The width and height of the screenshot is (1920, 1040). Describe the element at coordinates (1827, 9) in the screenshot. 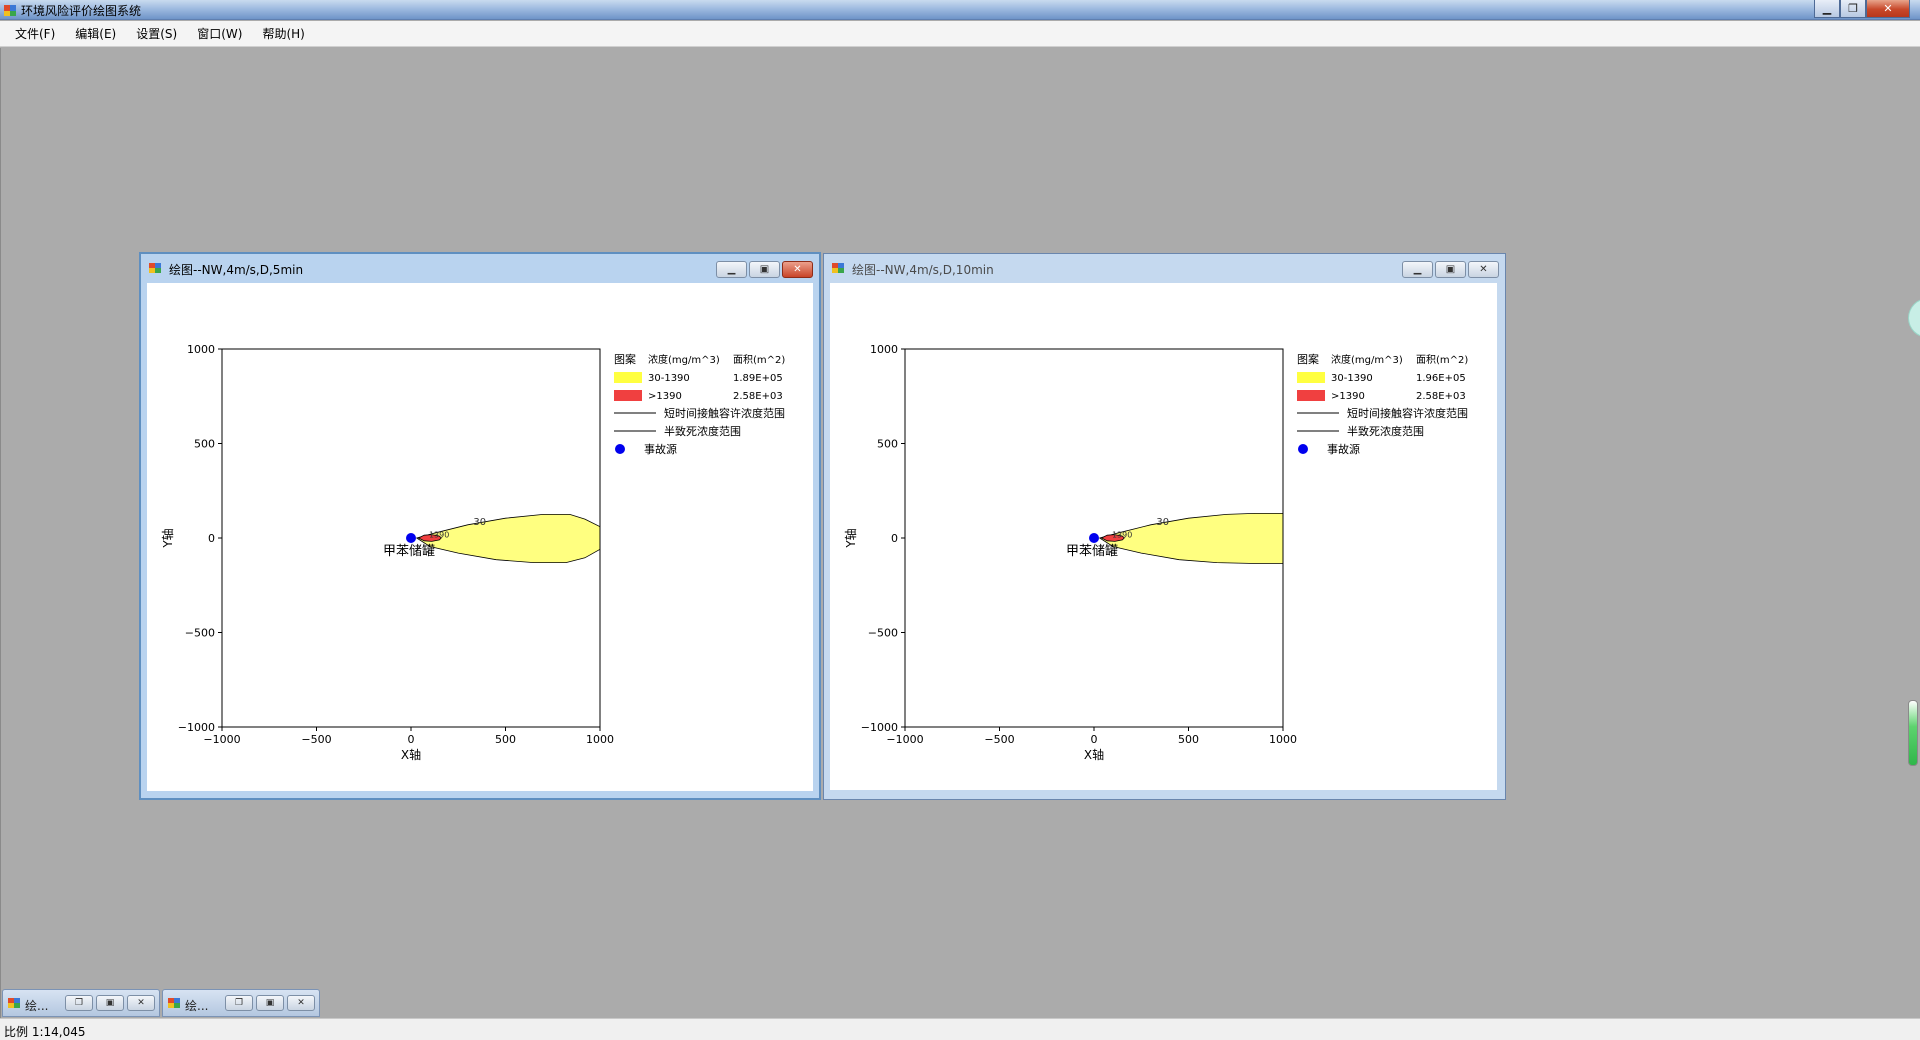

I see `minimize-button: ▁` at that location.